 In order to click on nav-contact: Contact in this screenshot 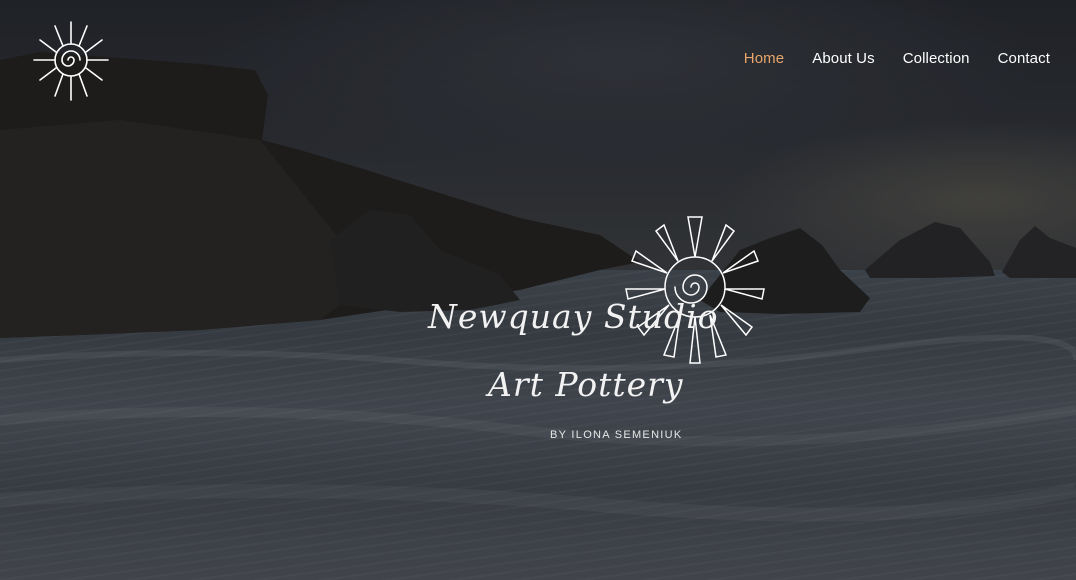, I will do `click(1024, 58)`.